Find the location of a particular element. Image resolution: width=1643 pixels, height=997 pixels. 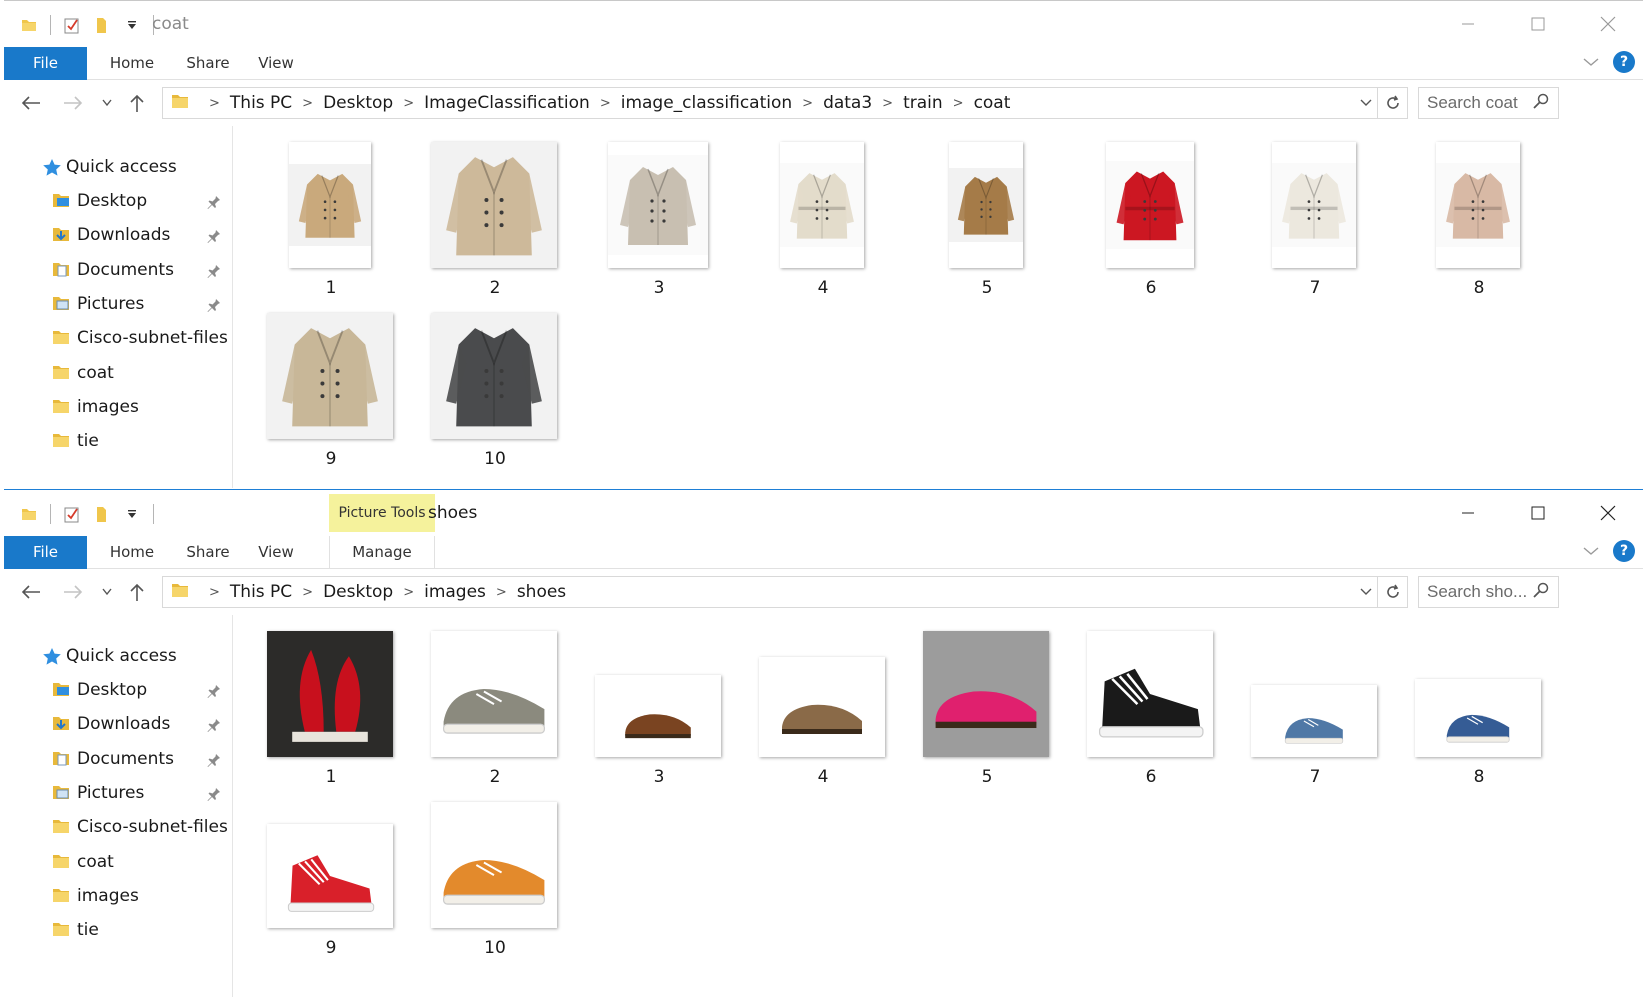

breadcrumb-item: coat is located at coordinates (992, 103).